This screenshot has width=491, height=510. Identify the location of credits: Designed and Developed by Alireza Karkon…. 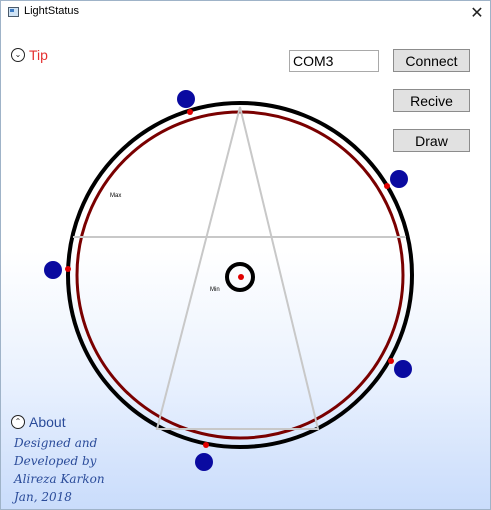
(59, 470).